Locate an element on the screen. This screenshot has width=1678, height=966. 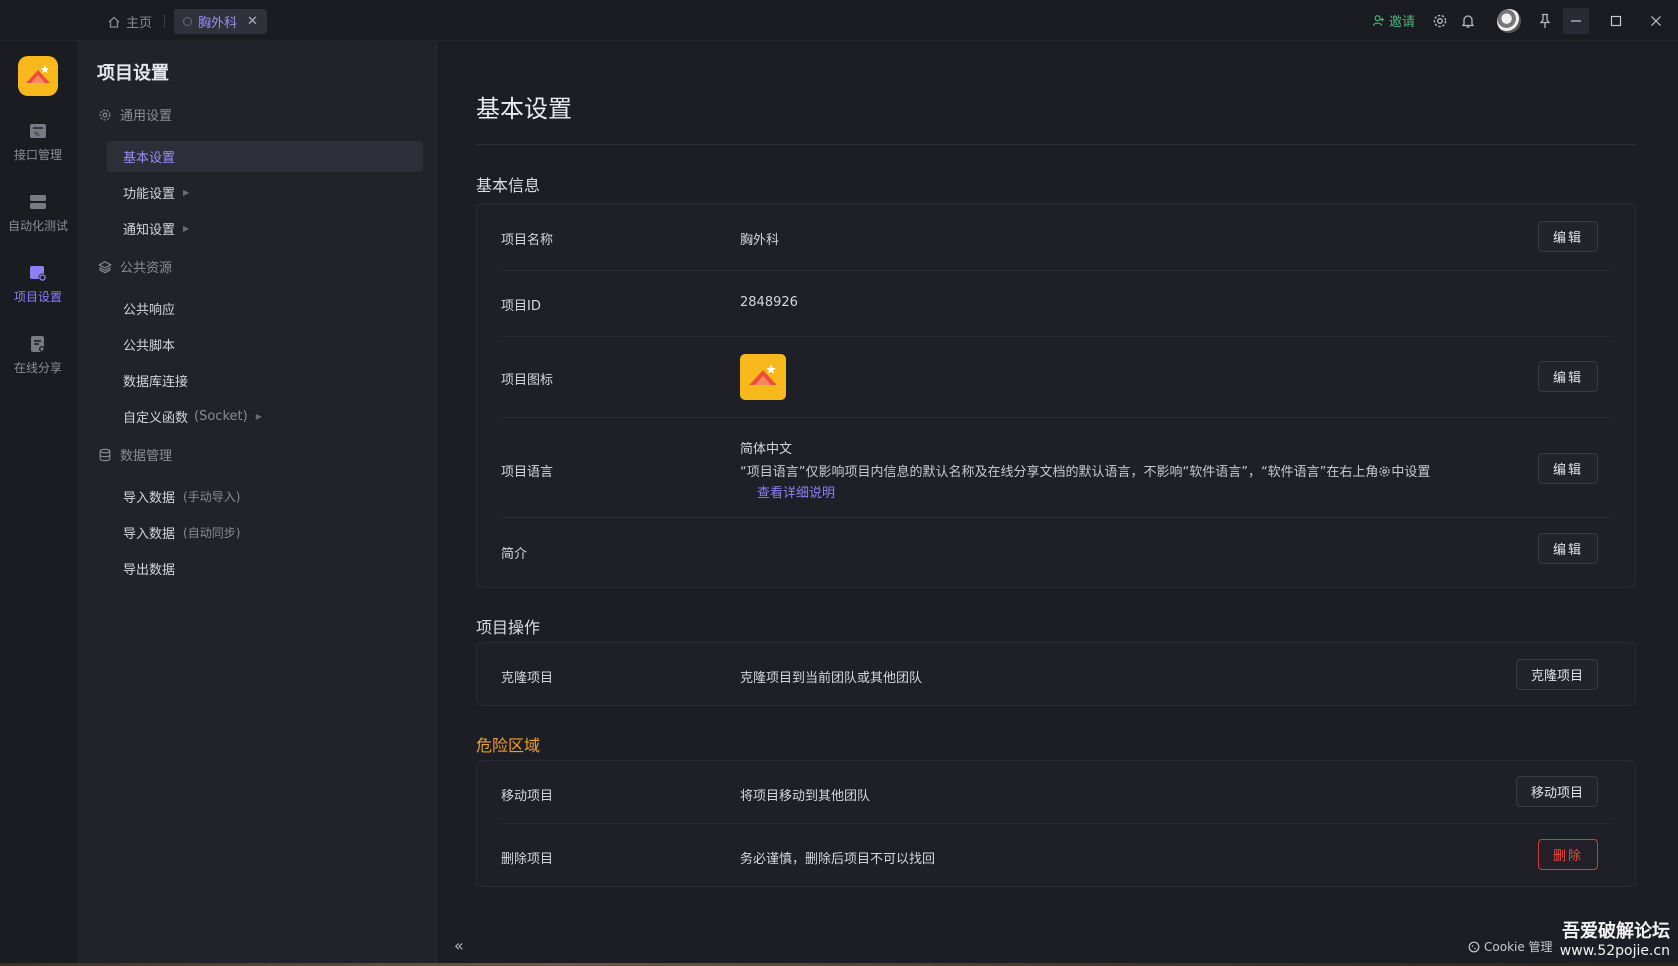
maximize-icon is located at coordinates (1616, 21).